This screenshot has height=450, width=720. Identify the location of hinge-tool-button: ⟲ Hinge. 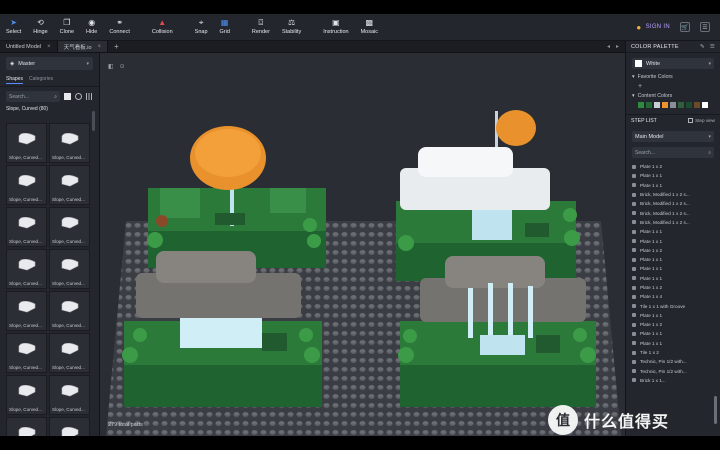
(40, 27).